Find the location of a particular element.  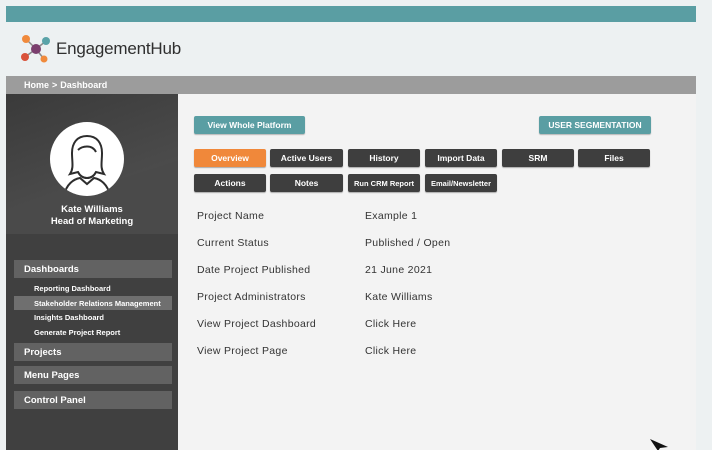

breadcrumb: Home > Dashboard is located at coordinates (351, 85).